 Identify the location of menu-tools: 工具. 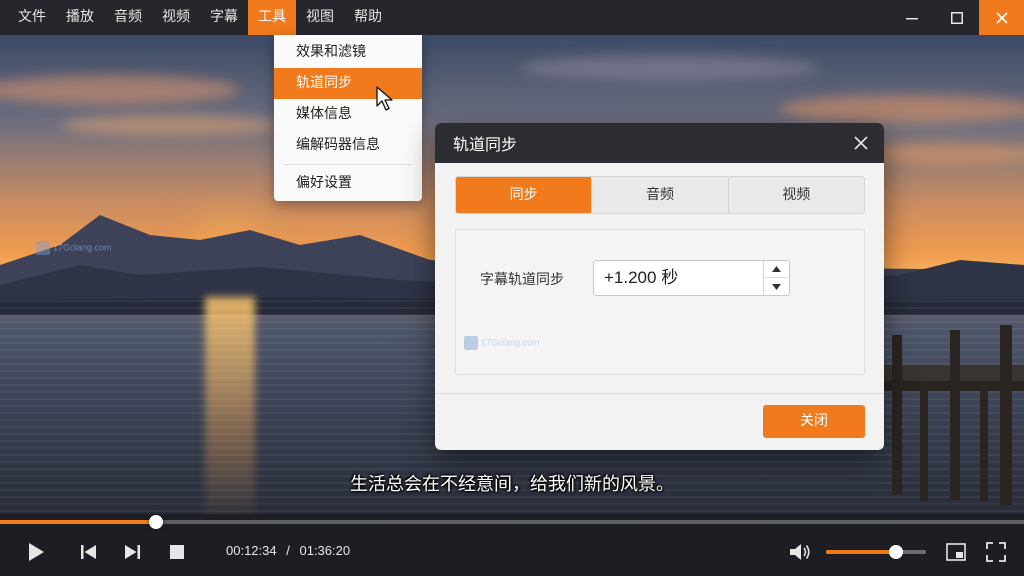
(272, 17).